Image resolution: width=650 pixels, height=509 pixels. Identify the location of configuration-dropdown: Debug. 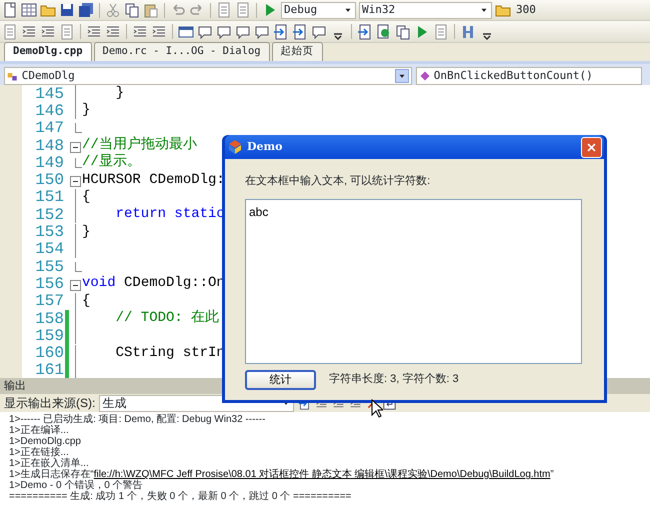
(318, 10).